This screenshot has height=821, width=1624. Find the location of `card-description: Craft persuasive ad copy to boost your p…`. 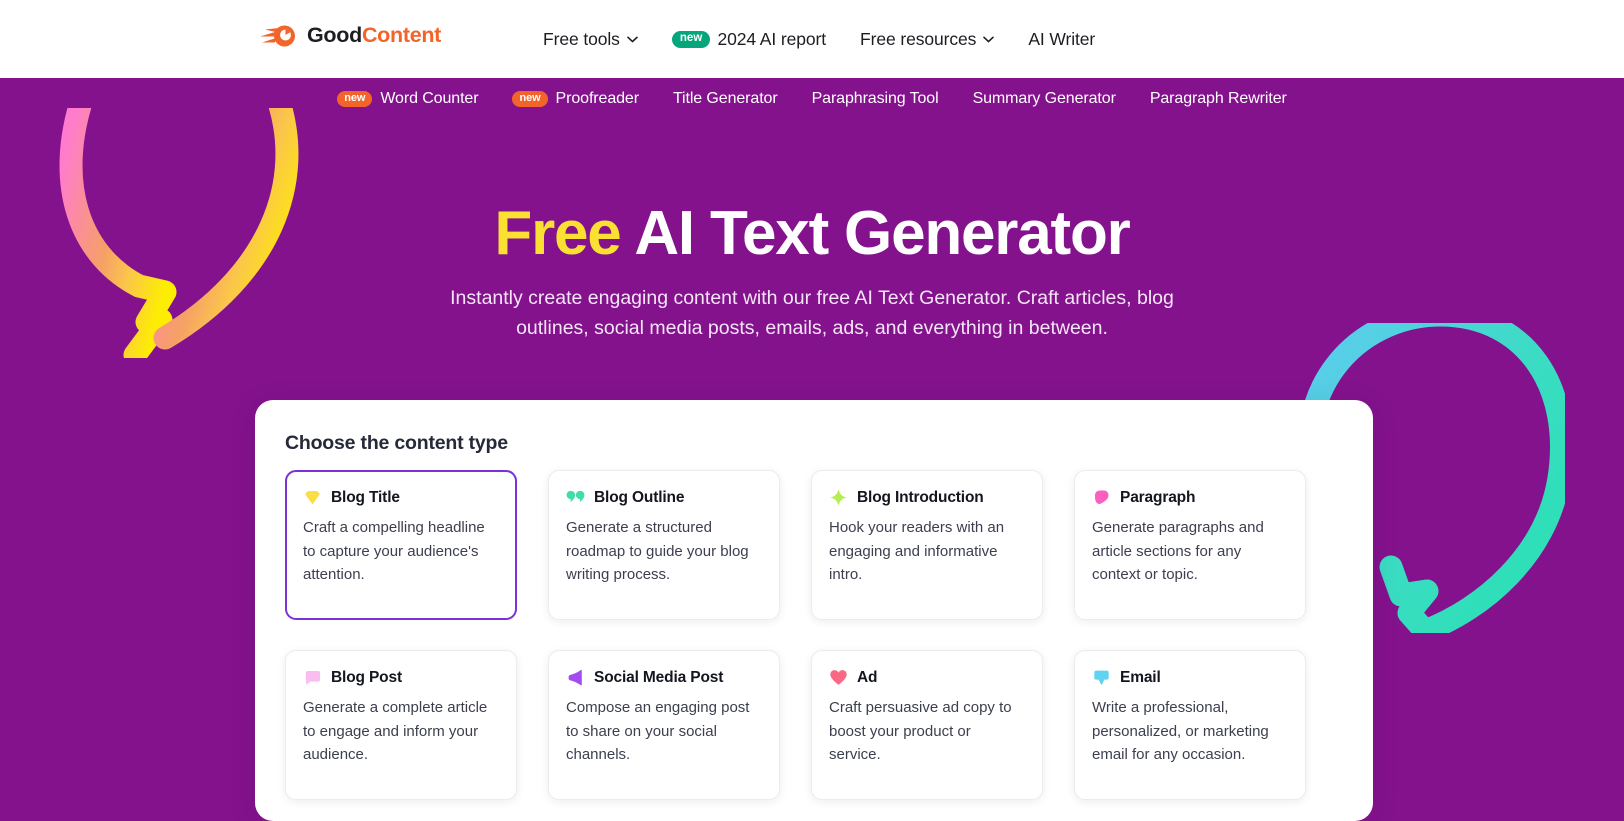

card-description: Craft persuasive ad copy to boost your p… is located at coordinates (920, 731).